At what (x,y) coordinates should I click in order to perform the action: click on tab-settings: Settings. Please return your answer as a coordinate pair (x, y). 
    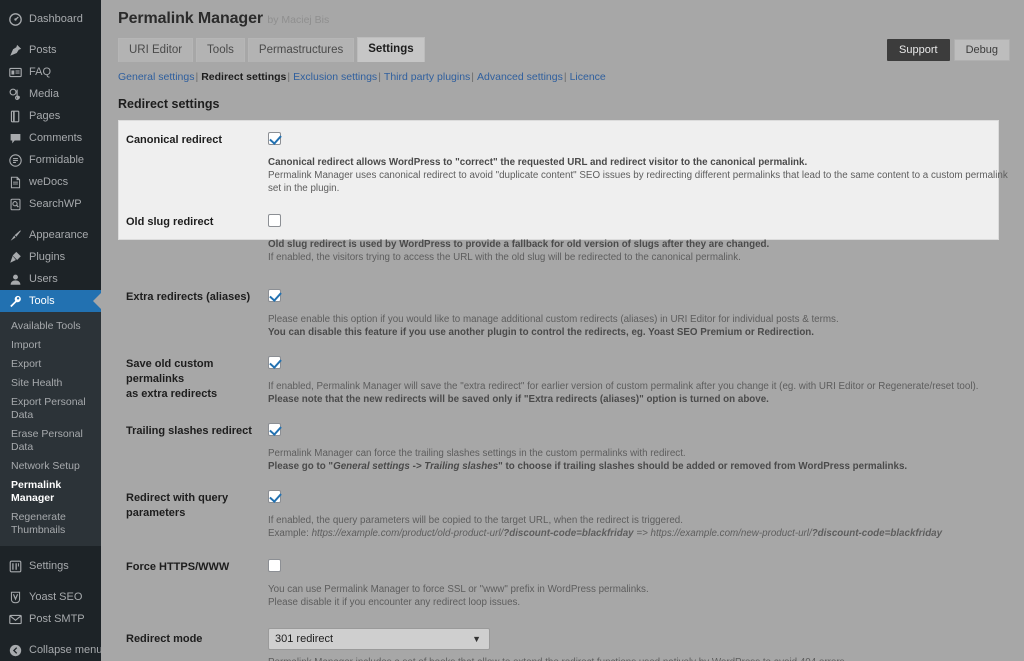
    Looking at the image, I should click on (391, 49).